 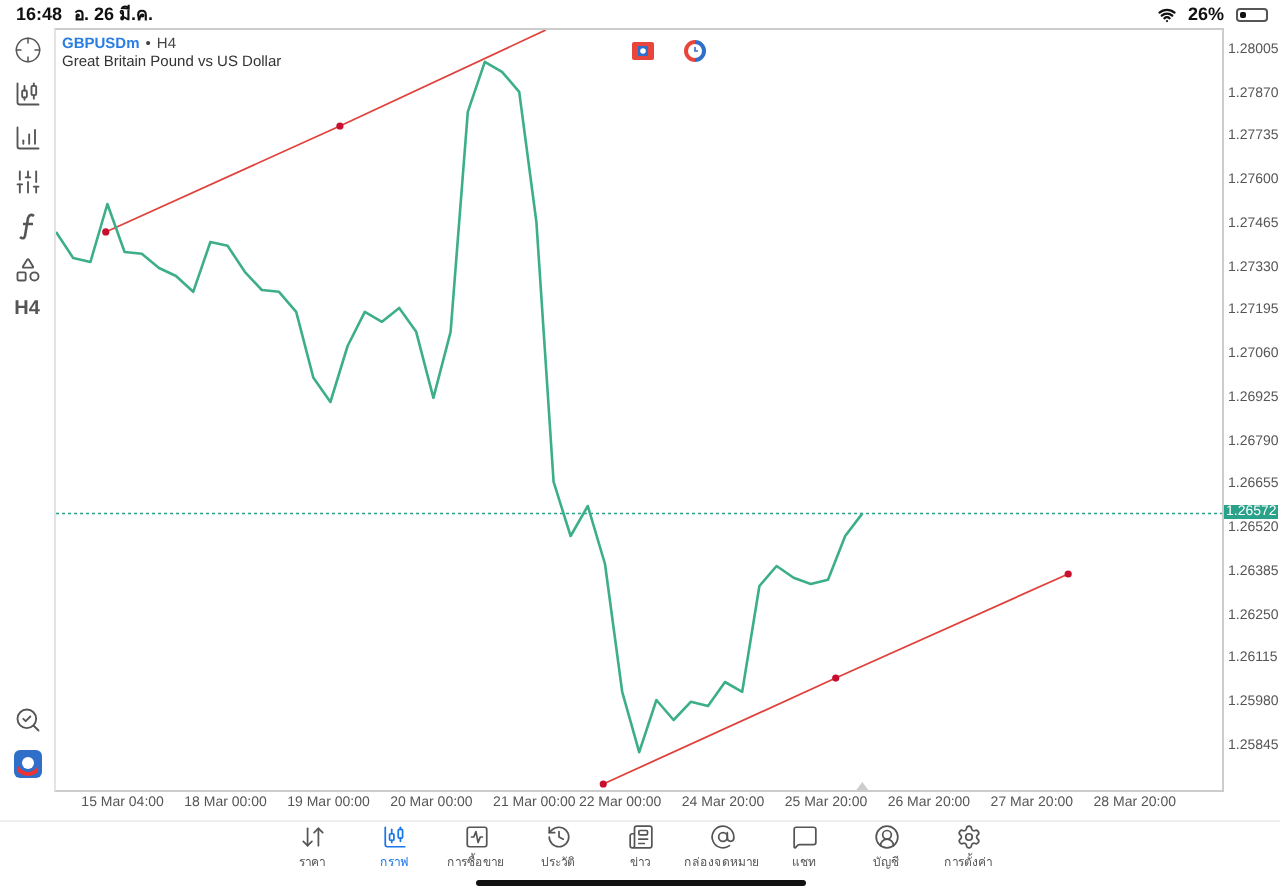 What do you see at coordinates (27, 309) in the screenshot?
I see `timeframe-button: H4` at bounding box center [27, 309].